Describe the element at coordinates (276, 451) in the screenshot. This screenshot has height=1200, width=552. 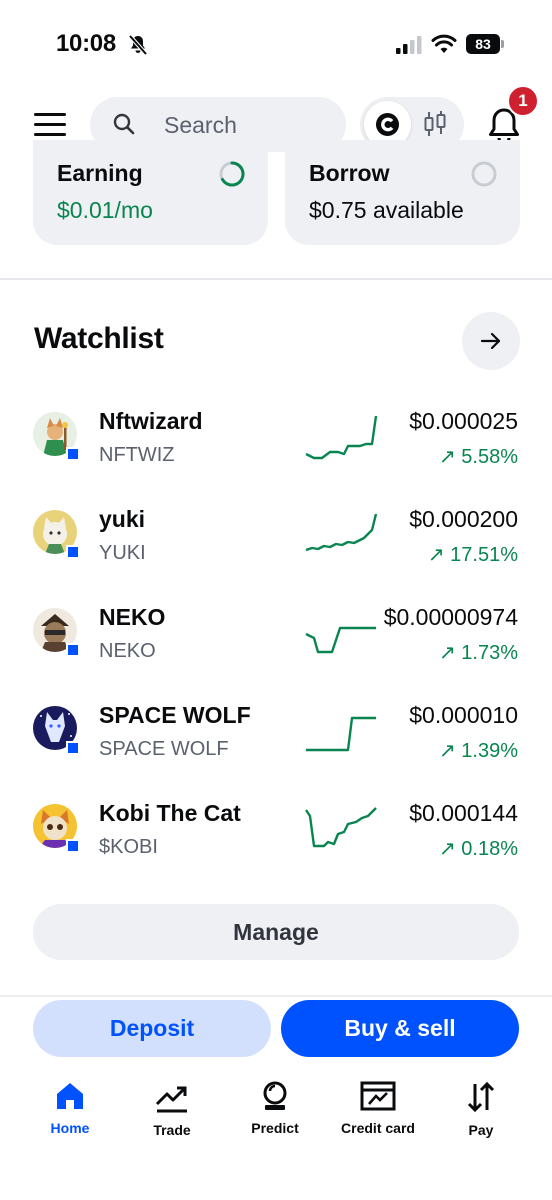
I see `watchlist-row-nftwizard: Nftwizard NFTWIZ $0.000025 ↗ 5.58%` at that location.